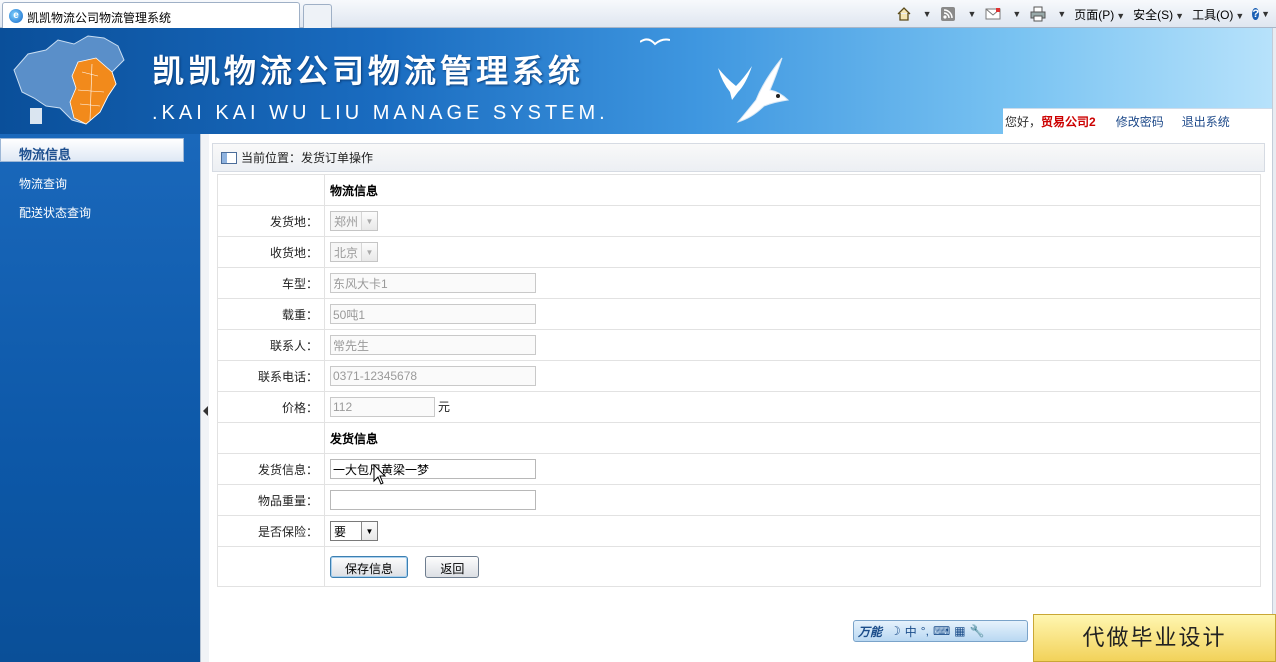  Describe the element at coordinates (1023, 122) in the screenshot. I see `greeting: 您好，` at that location.